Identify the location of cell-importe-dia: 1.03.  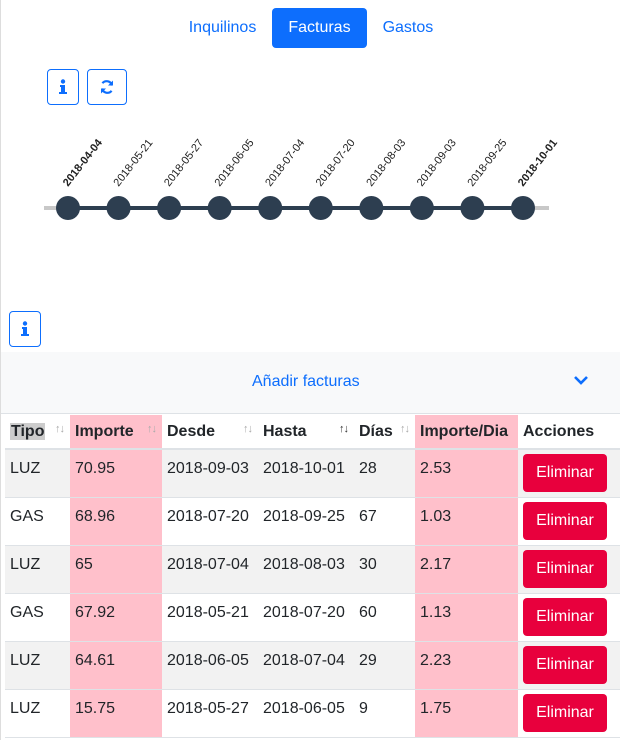
(466, 521).